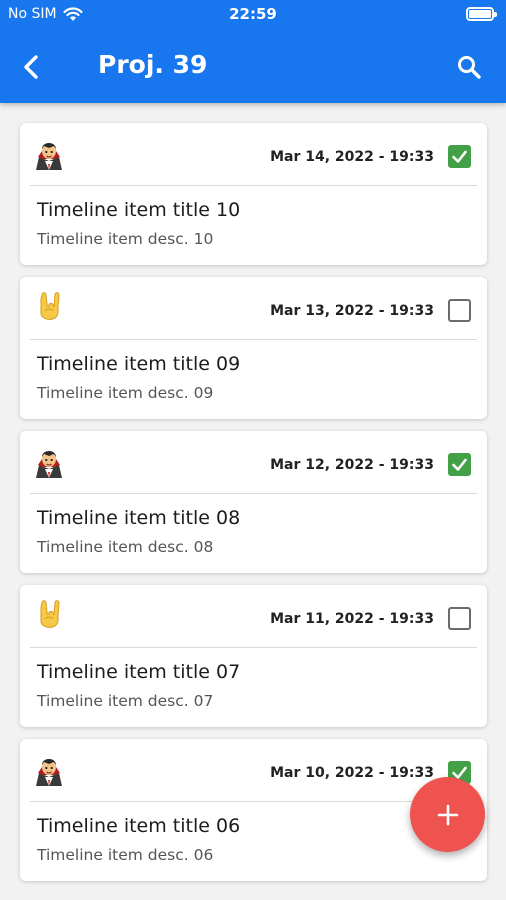  What do you see at coordinates (352, 619) in the screenshot?
I see `timeline-date: Mar 11, 2022 - 19:33` at bounding box center [352, 619].